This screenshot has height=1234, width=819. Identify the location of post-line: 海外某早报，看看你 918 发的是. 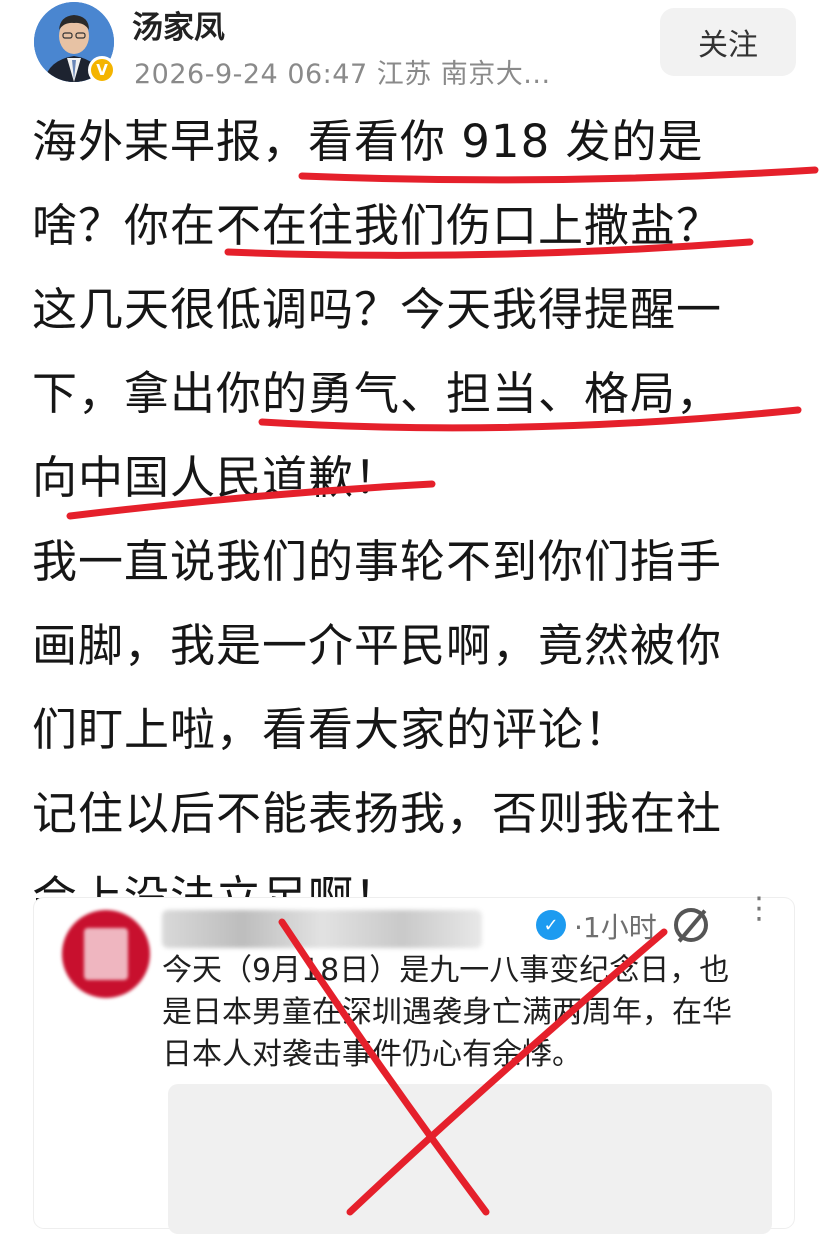
(368, 141).